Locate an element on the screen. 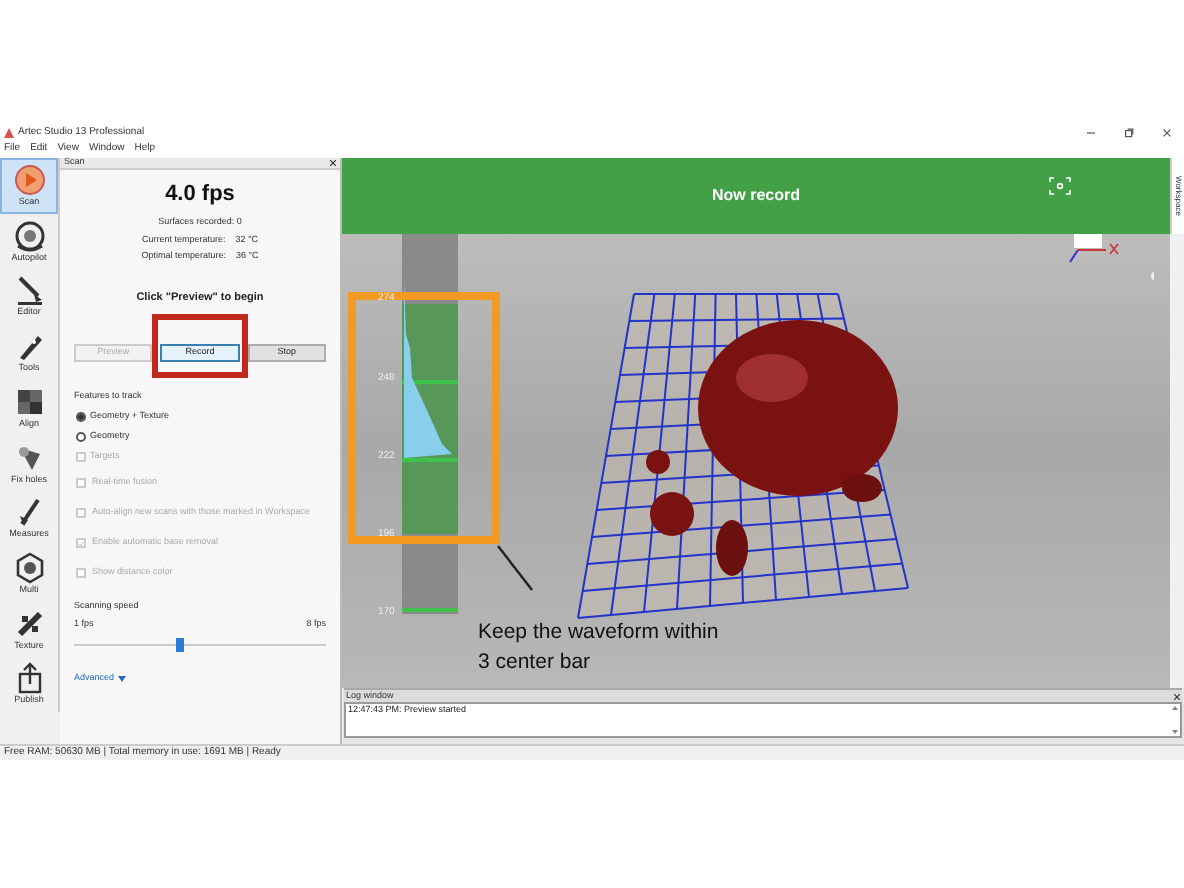  target-icon is located at coordinates (29, 235).